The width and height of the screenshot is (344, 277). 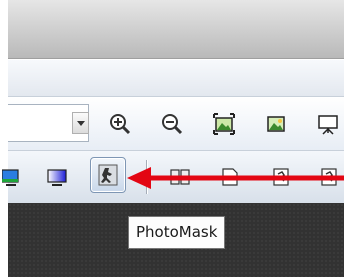 I want to click on photomask-icon, so click(x=108, y=175).